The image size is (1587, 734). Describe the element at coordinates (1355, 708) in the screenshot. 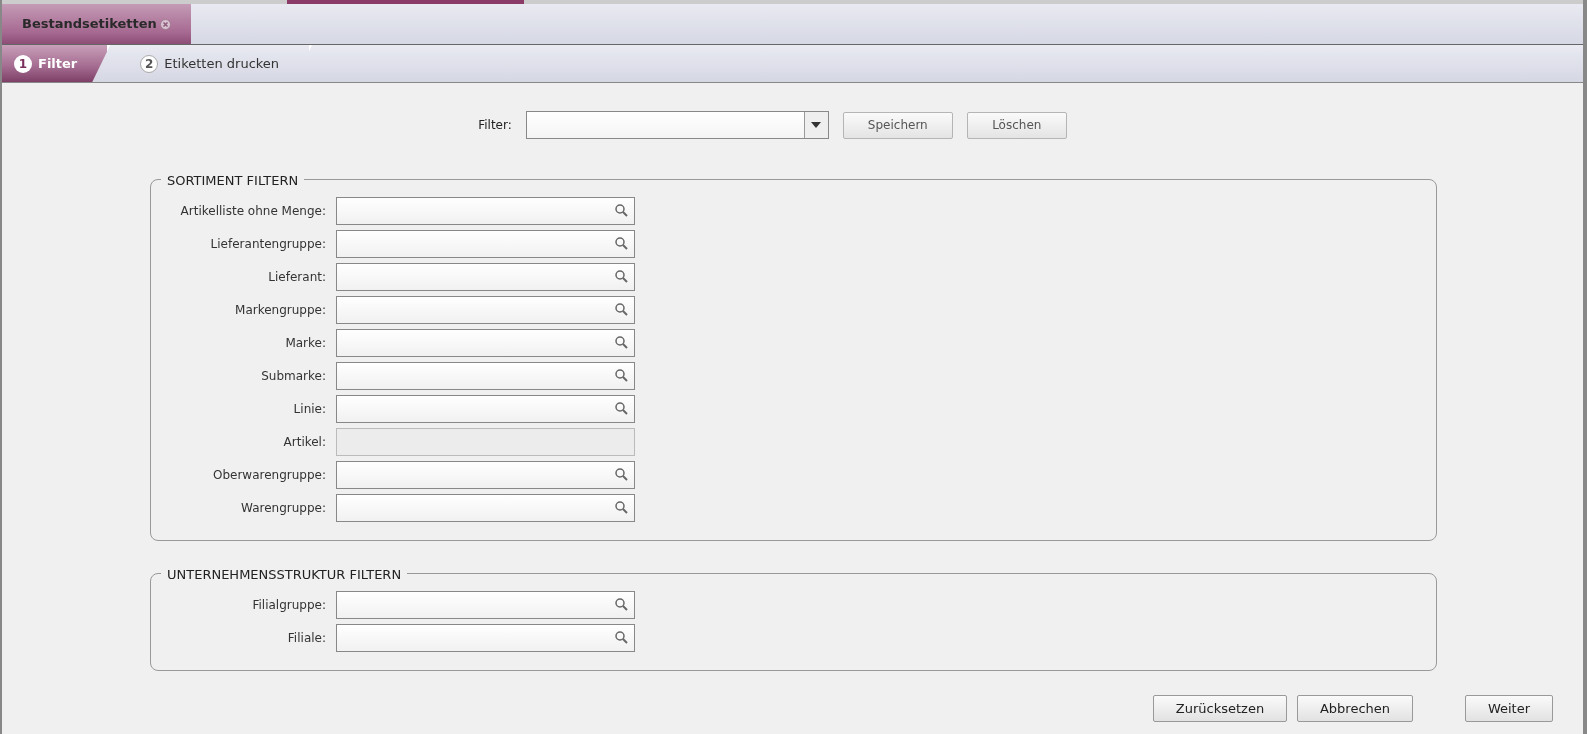

I see `footer-button: Abbrechen` at that location.